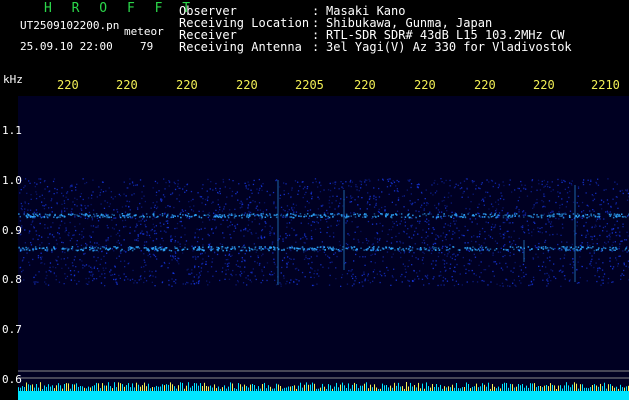  I want to click on frequency-unit: kHz, so click(13, 79).